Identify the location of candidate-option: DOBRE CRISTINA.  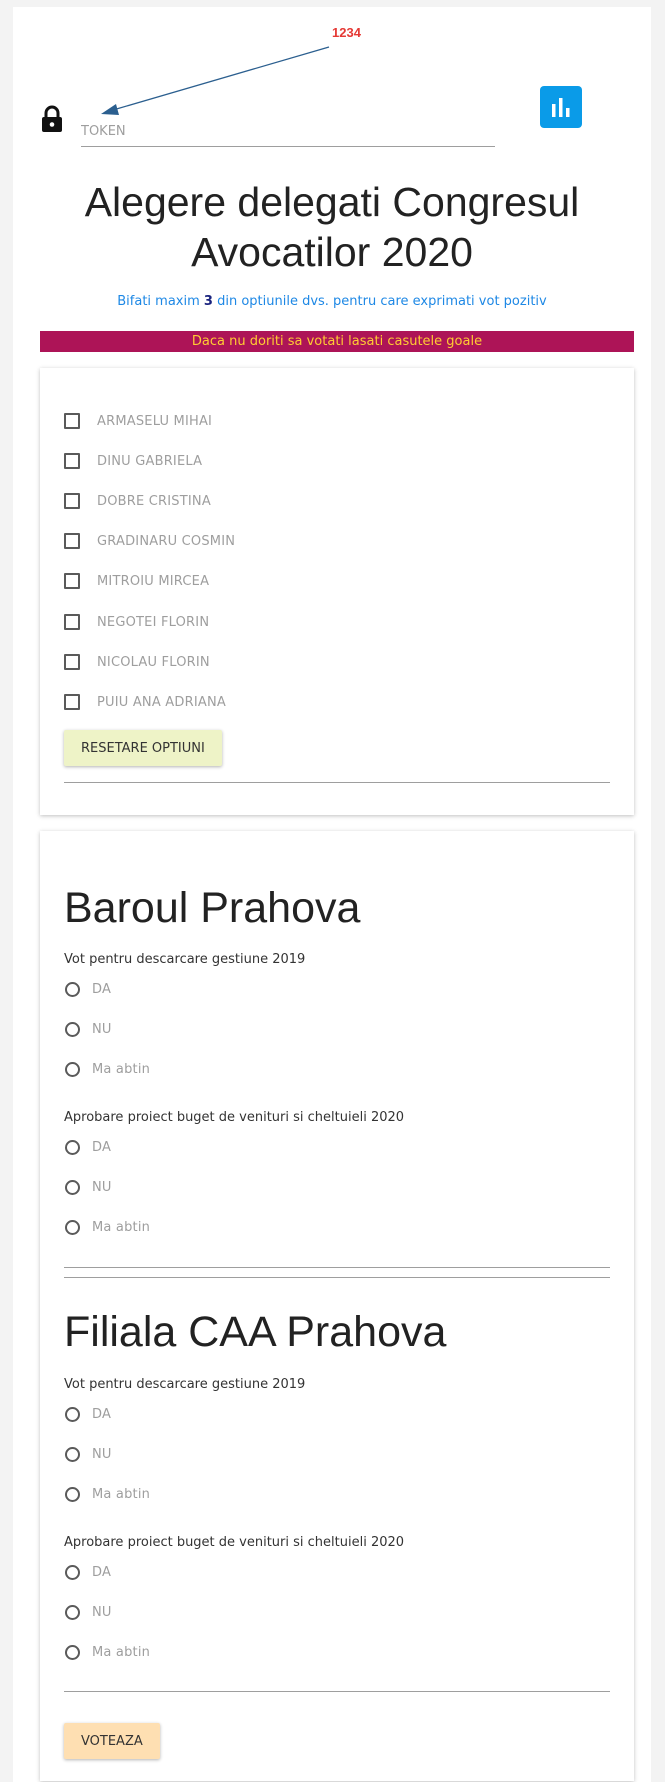
(137, 501).